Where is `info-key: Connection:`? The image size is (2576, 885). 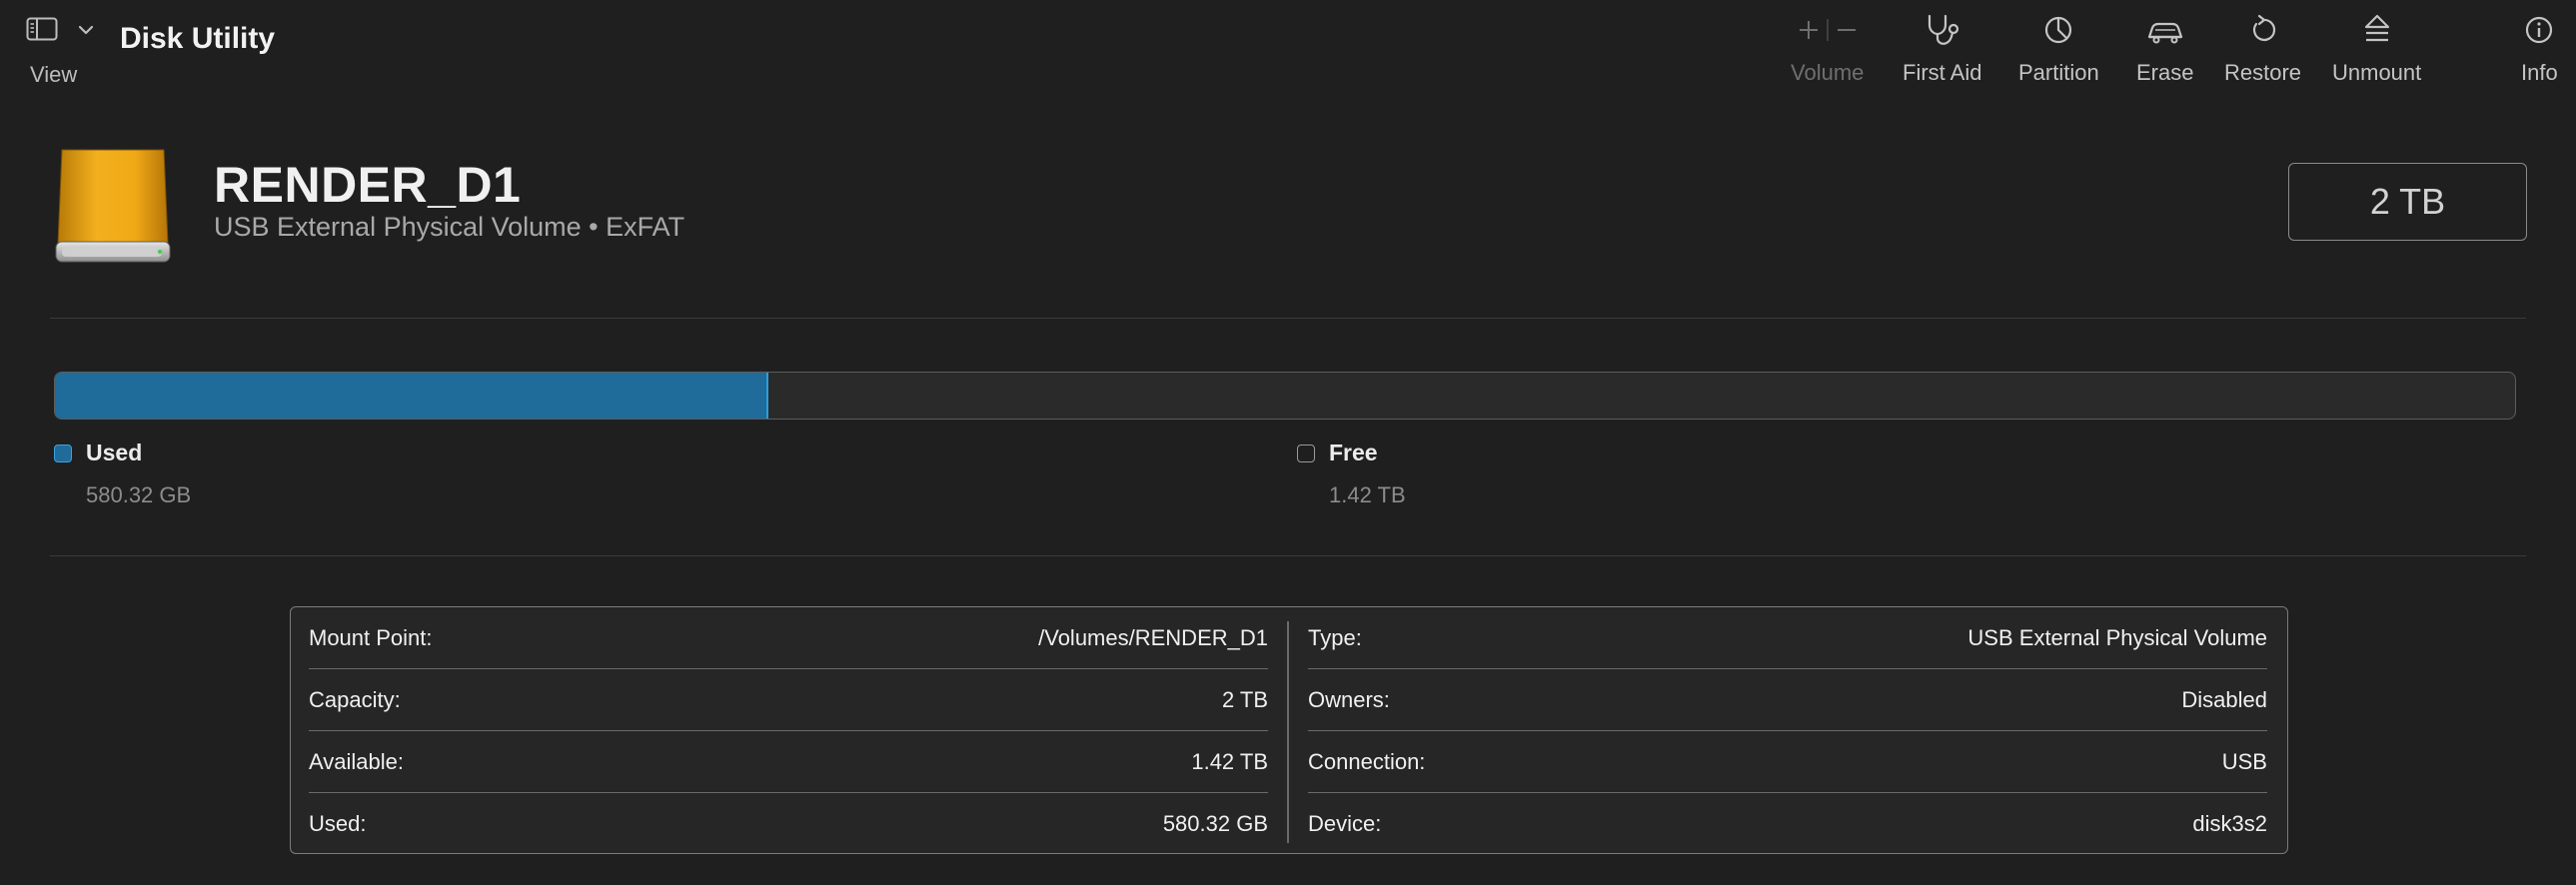 info-key: Connection: is located at coordinates (1367, 761).